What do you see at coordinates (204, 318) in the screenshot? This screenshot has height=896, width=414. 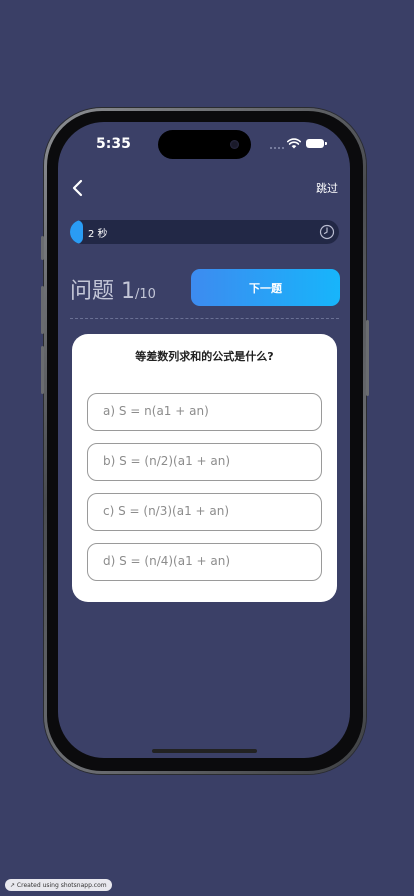 I see `dashed-divider` at bounding box center [204, 318].